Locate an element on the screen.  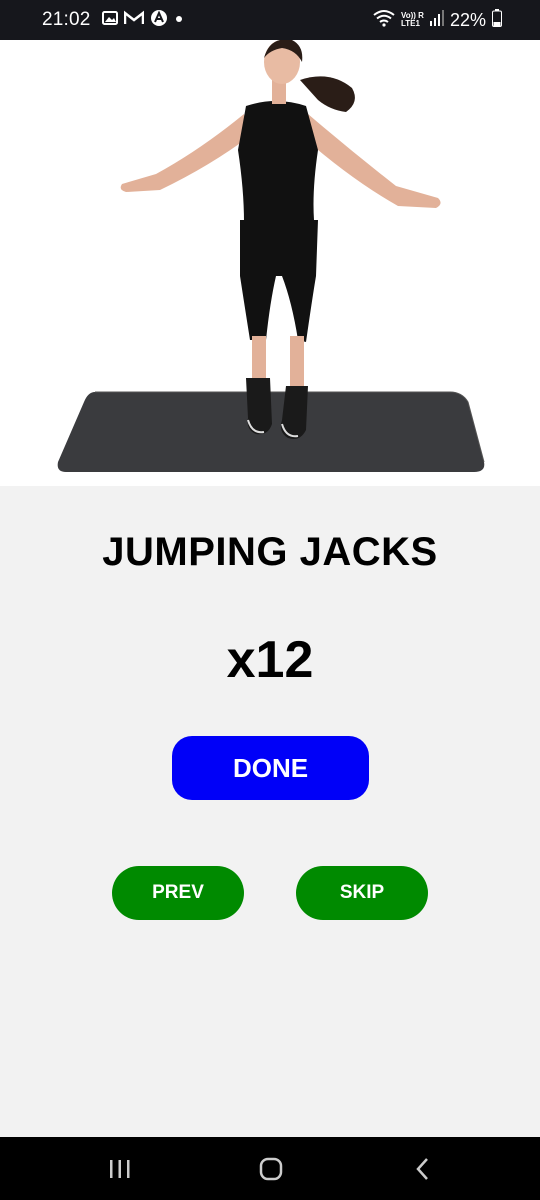
notification-icons is located at coordinates (142, 20).